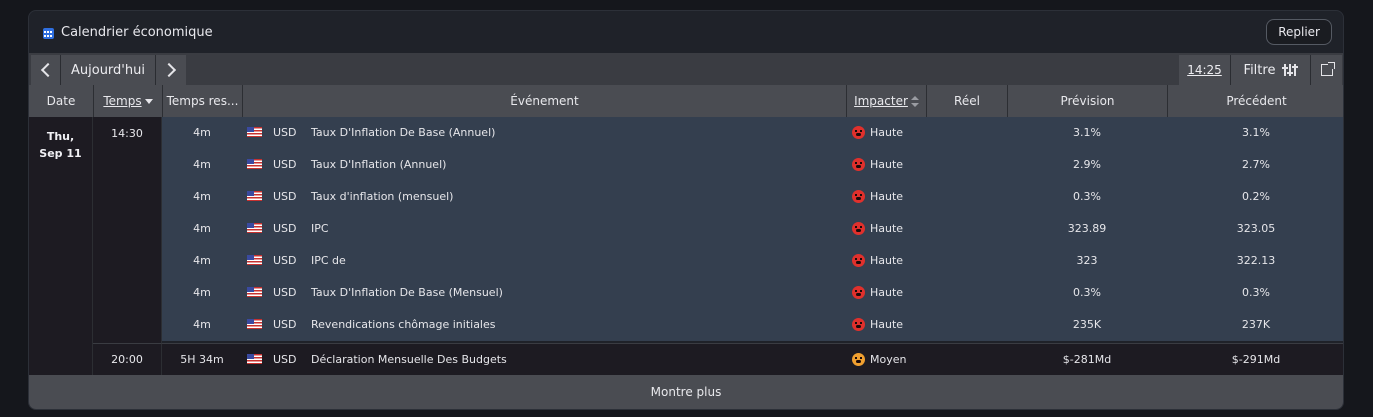 This screenshot has height=417, width=1373. Describe the element at coordinates (202, 359) in the screenshot. I see `time-remaining: 5H 34m` at that location.